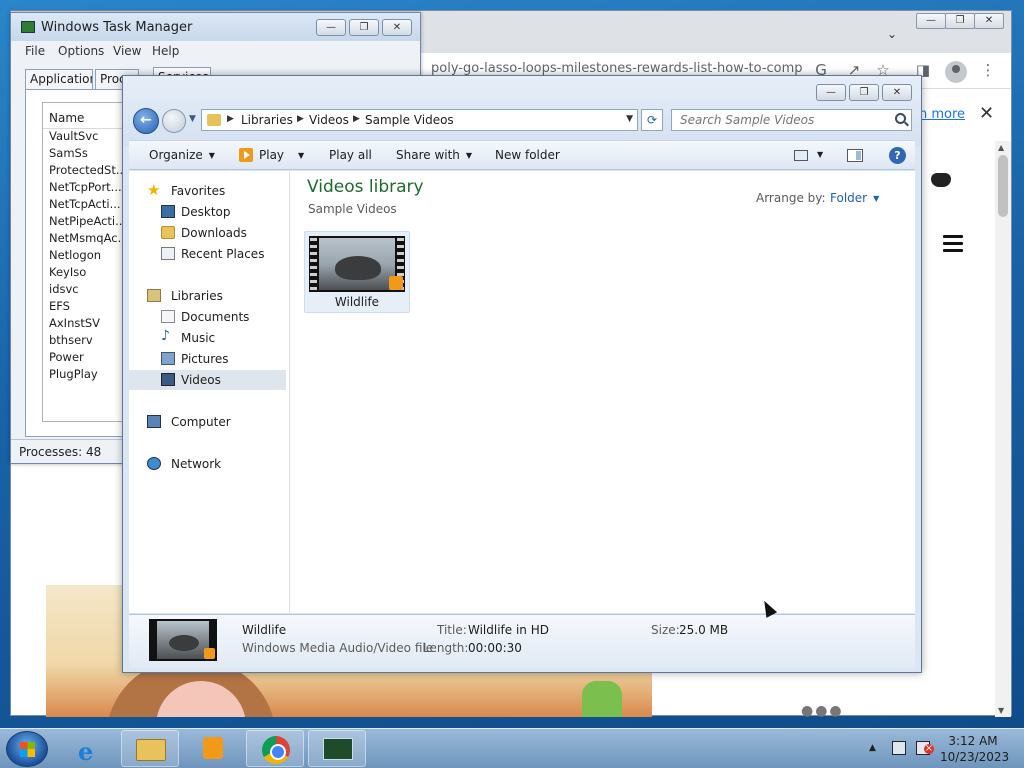 This screenshot has width=1024, height=768. Describe the element at coordinates (329, 120) in the screenshot. I see `breadcrumb-videos: Videos` at that location.